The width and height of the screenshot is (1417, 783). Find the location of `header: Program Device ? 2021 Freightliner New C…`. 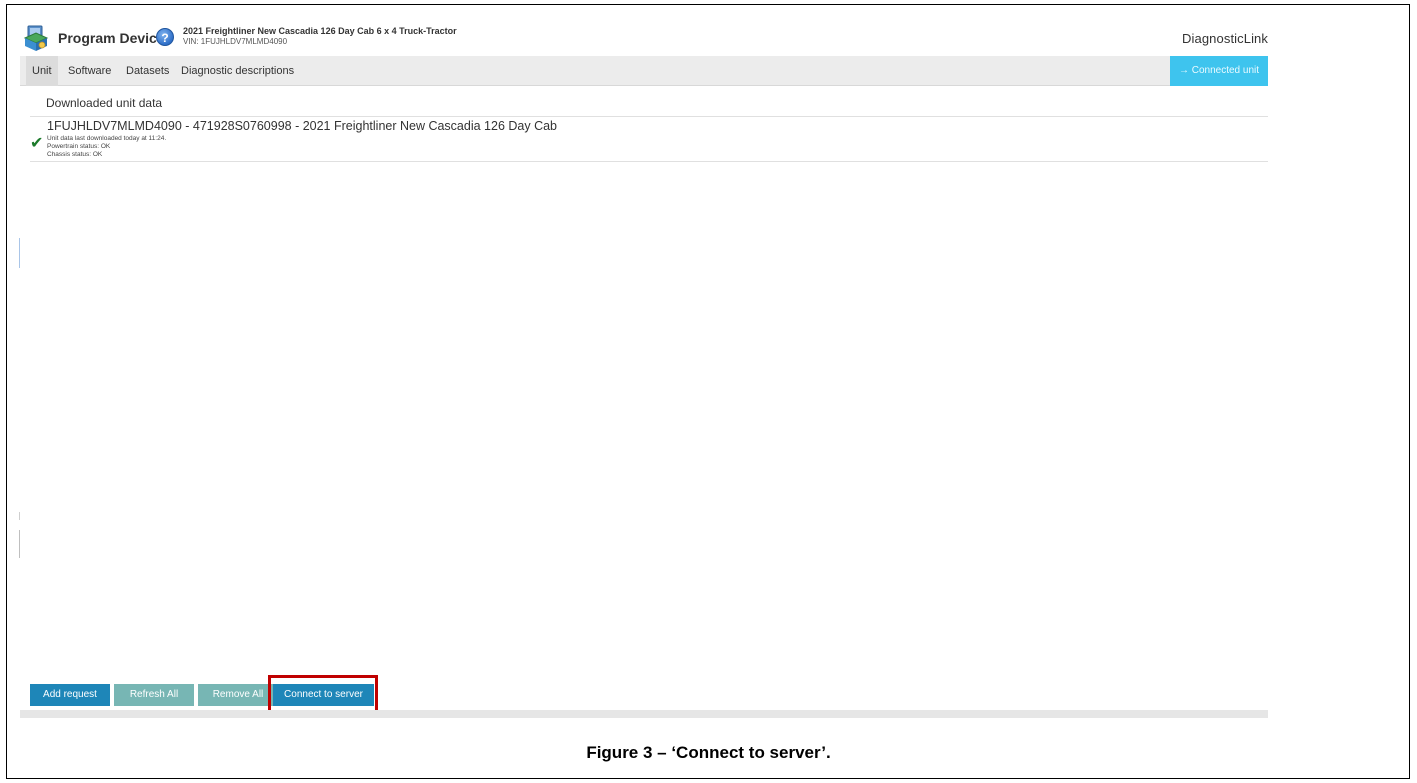

header: Program Device ? 2021 Freightliner New C… is located at coordinates (644, 38).